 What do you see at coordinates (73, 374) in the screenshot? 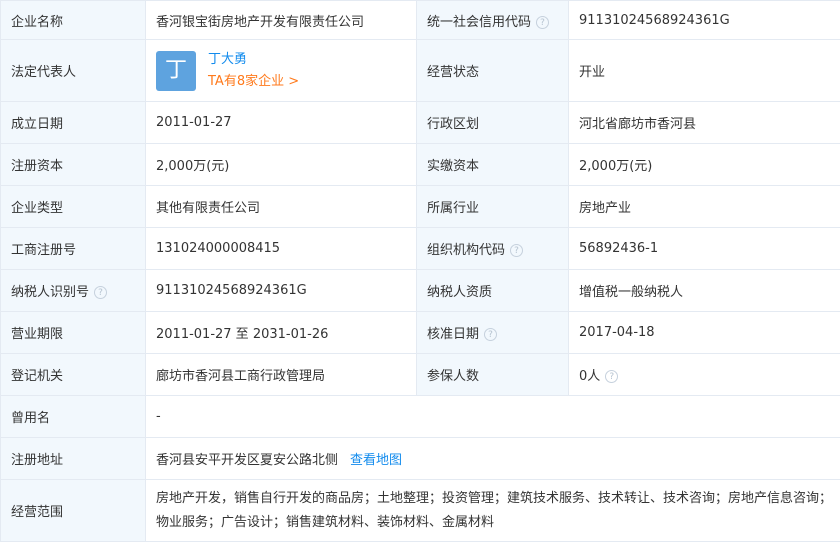
I see `registration-authority-label: 登记机关` at bounding box center [73, 374].